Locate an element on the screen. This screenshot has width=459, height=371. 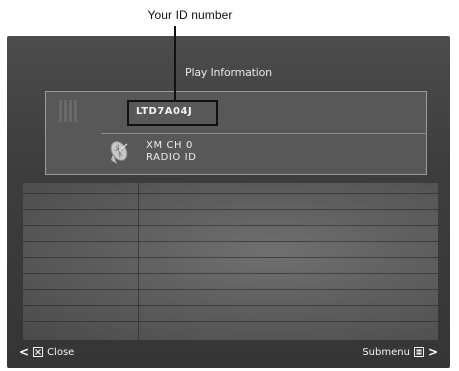
submenu-label: Submenu is located at coordinates (386, 352).